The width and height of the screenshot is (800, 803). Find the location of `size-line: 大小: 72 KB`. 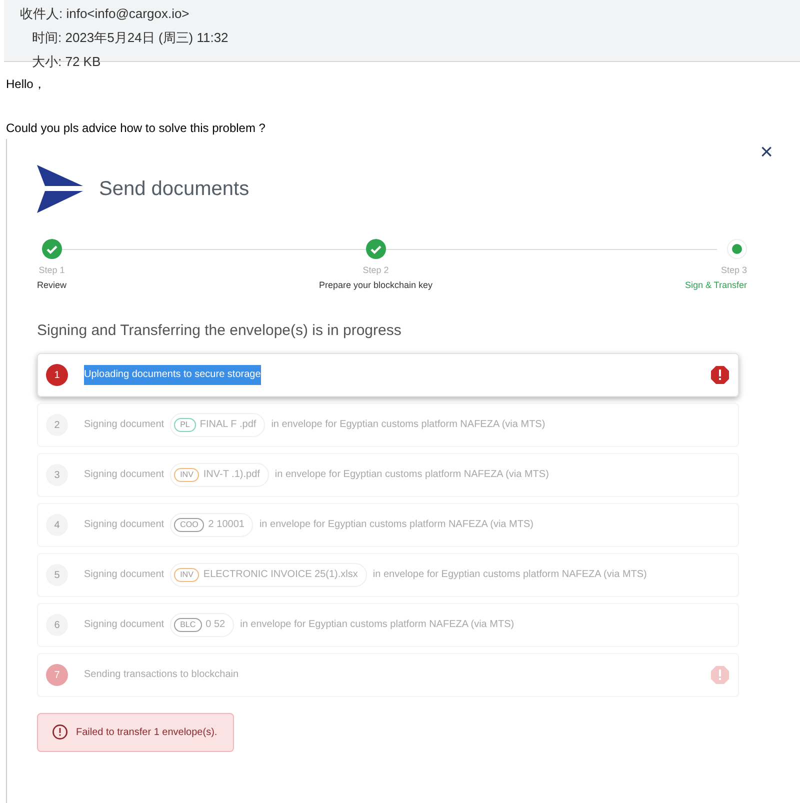

size-line: 大小: 72 KB is located at coordinates (66, 62).